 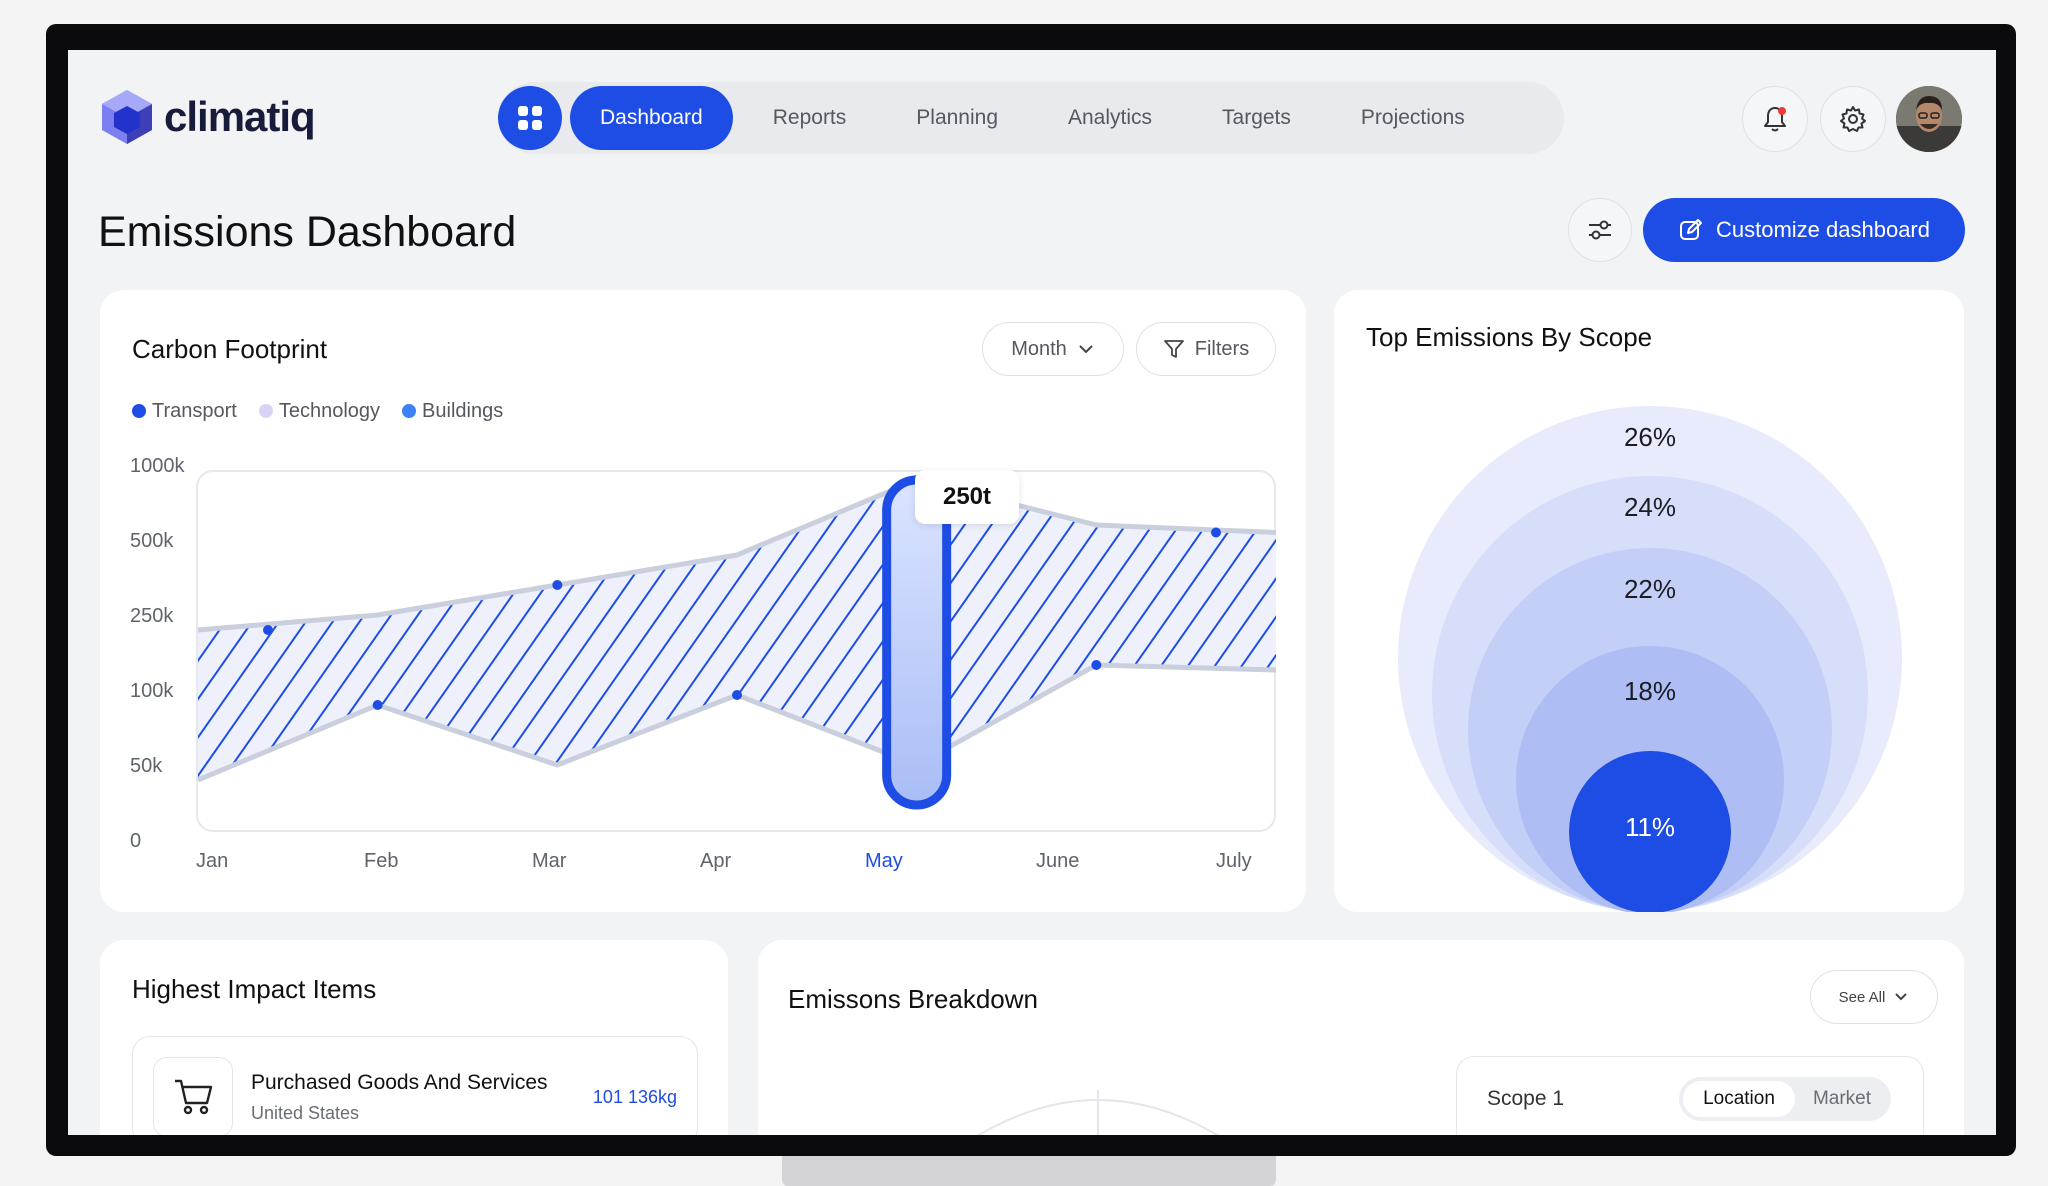 I want to click on cube-logo-icon, so click(x=127, y=117).